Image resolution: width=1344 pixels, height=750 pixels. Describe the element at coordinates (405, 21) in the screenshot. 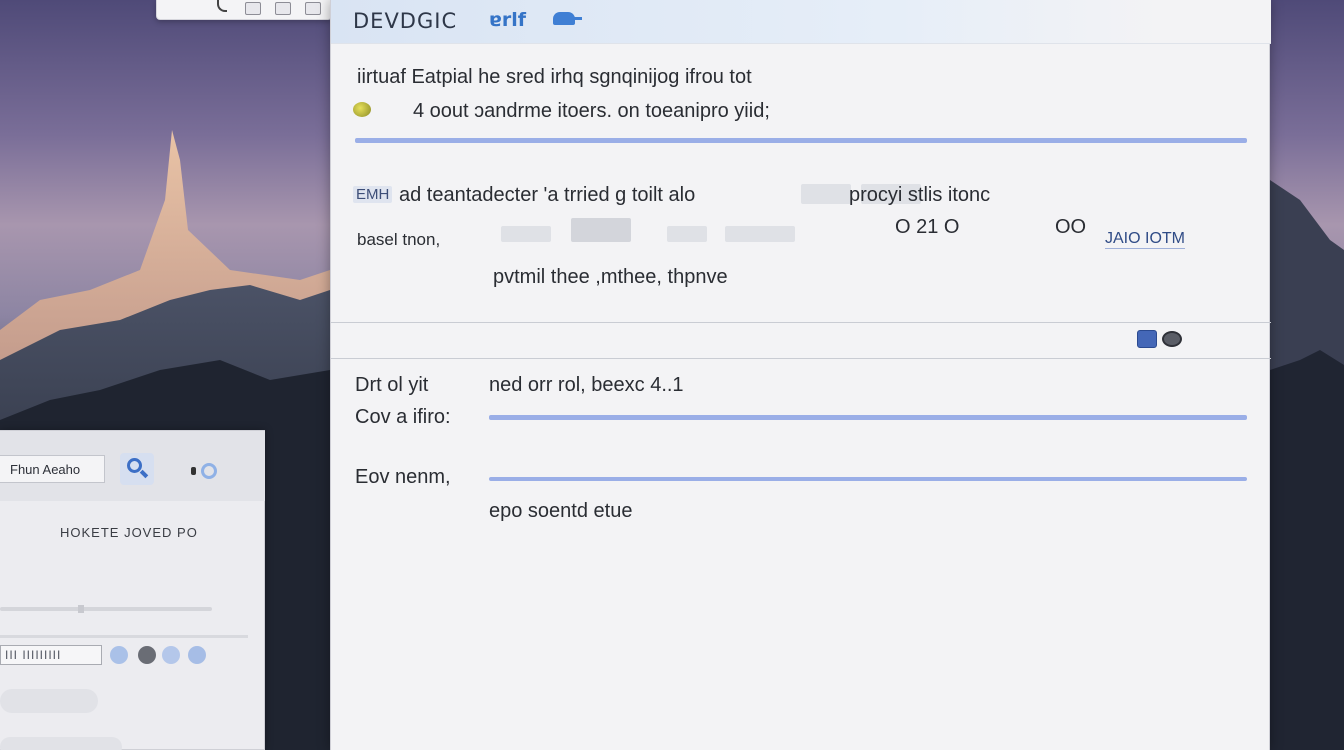

I see `dialog-title: DEVDGIC` at that location.